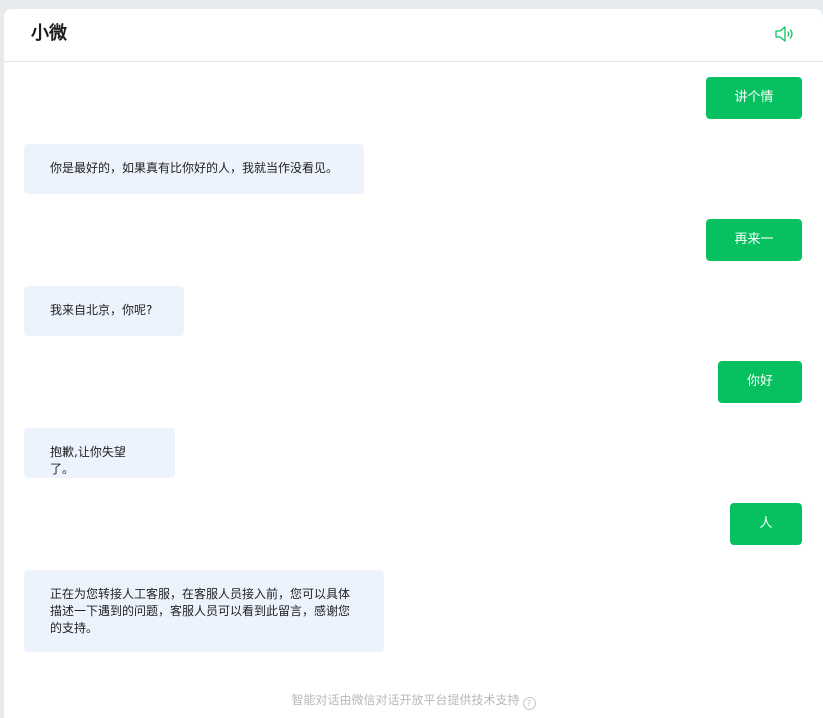 This screenshot has width=823, height=718. I want to click on user-message: 你好蠢, so click(760, 396).